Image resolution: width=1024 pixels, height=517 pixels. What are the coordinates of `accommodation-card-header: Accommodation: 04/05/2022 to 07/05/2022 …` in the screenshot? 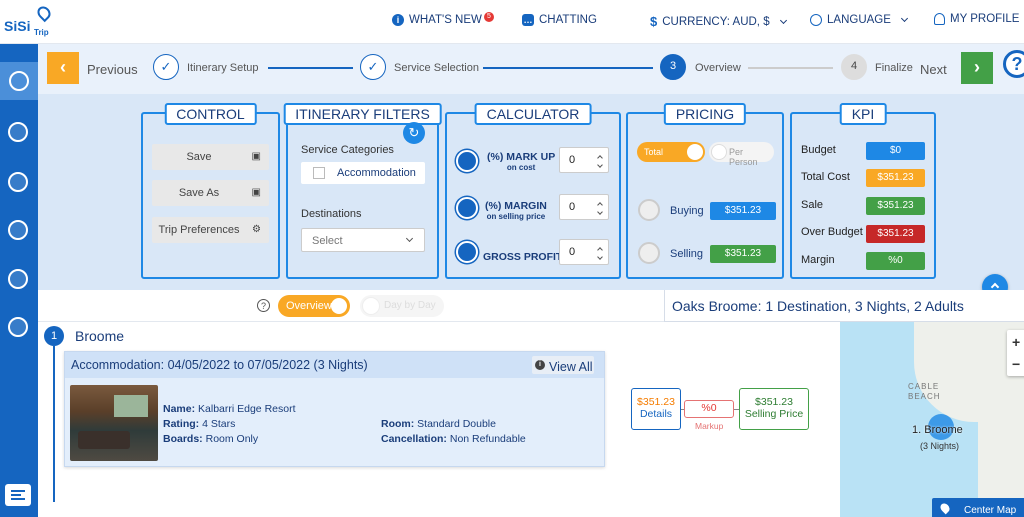 It's located at (334, 365).